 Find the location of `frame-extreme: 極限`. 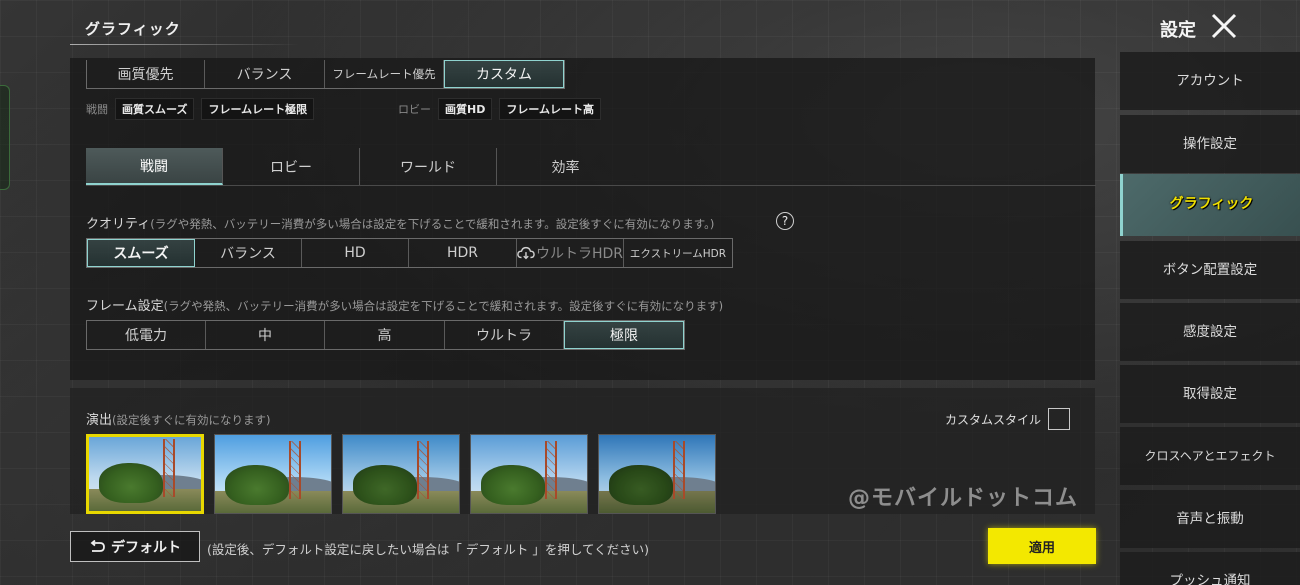

frame-extreme: 極限 is located at coordinates (624, 335).